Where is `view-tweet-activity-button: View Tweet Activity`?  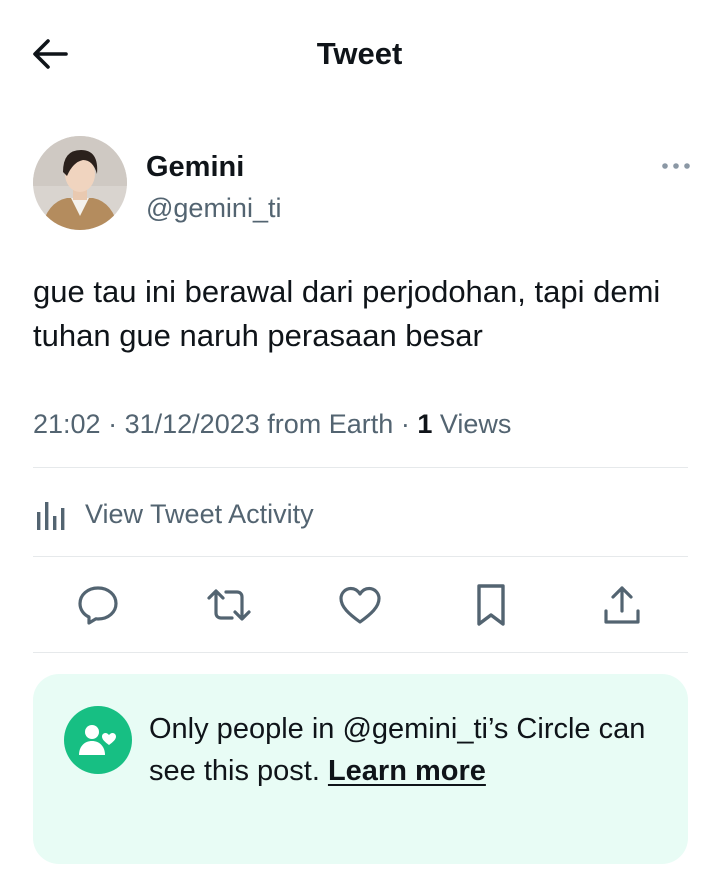
view-tweet-activity-button: View Tweet Activity is located at coordinates (173, 514).